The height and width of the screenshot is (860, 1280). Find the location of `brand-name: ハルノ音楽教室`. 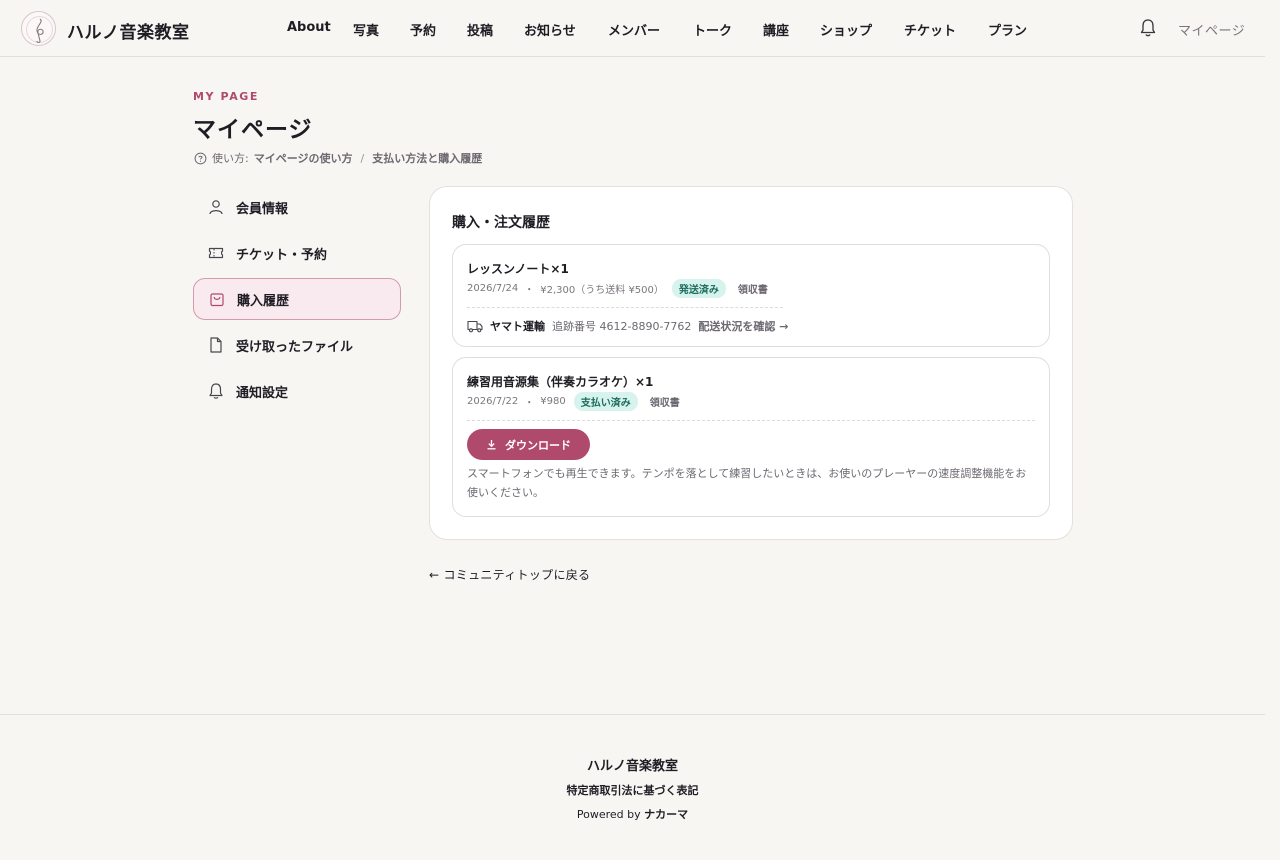

brand-name: ハルノ音楽教室 is located at coordinates (128, 30).